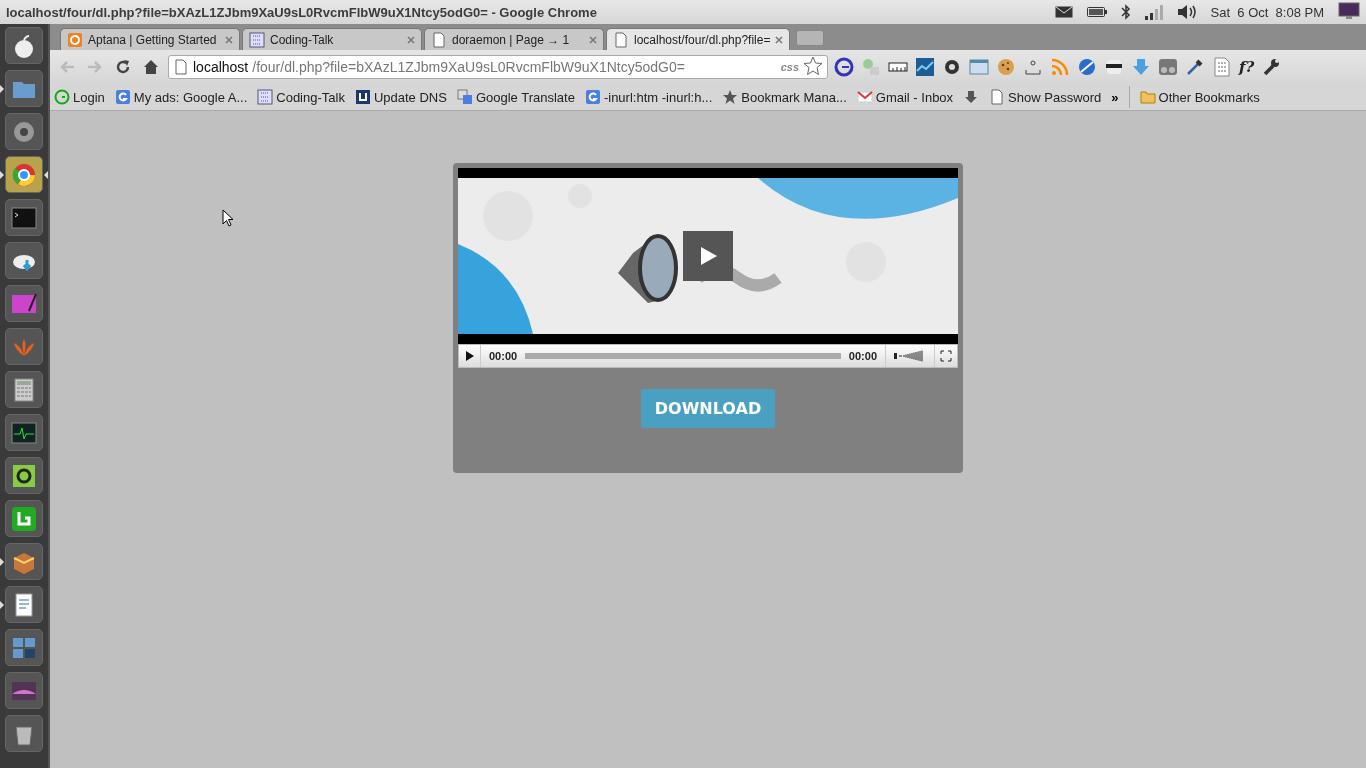 This screenshot has height=768, width=1366. What do you see at coordinates (464, 97) in the screenshot?
I see `translate-icon` at bounding box center [464, 97].